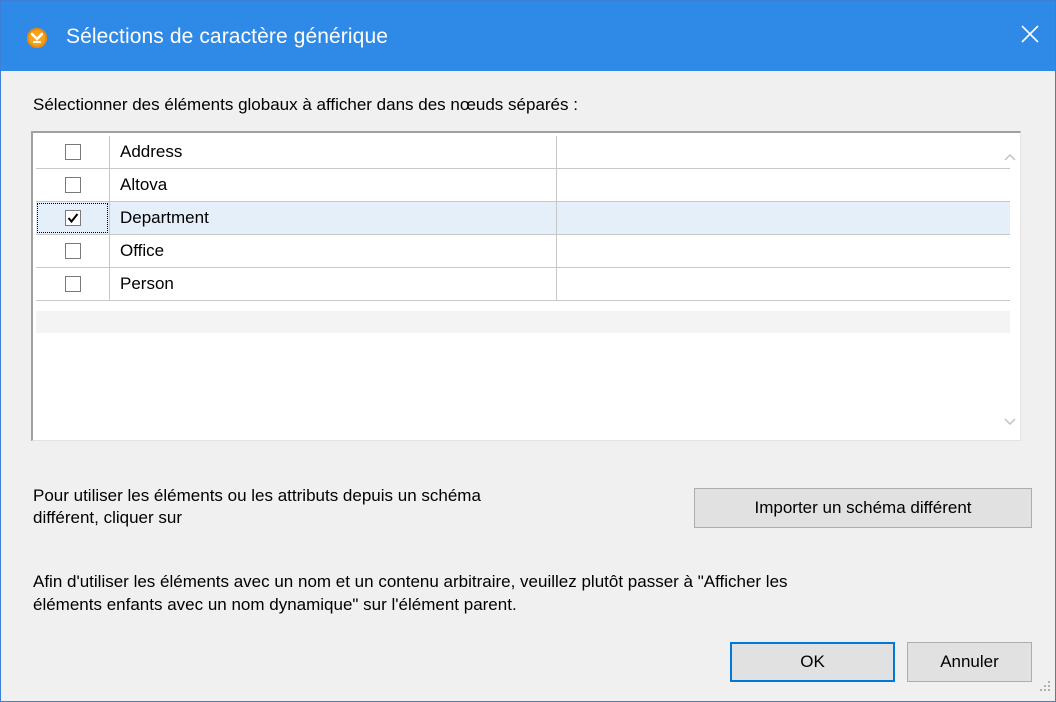 The image size is (1056, 702). Describe the element at coordinates (523, 251) in the screenshot. I see `list-item: Office` at that location.